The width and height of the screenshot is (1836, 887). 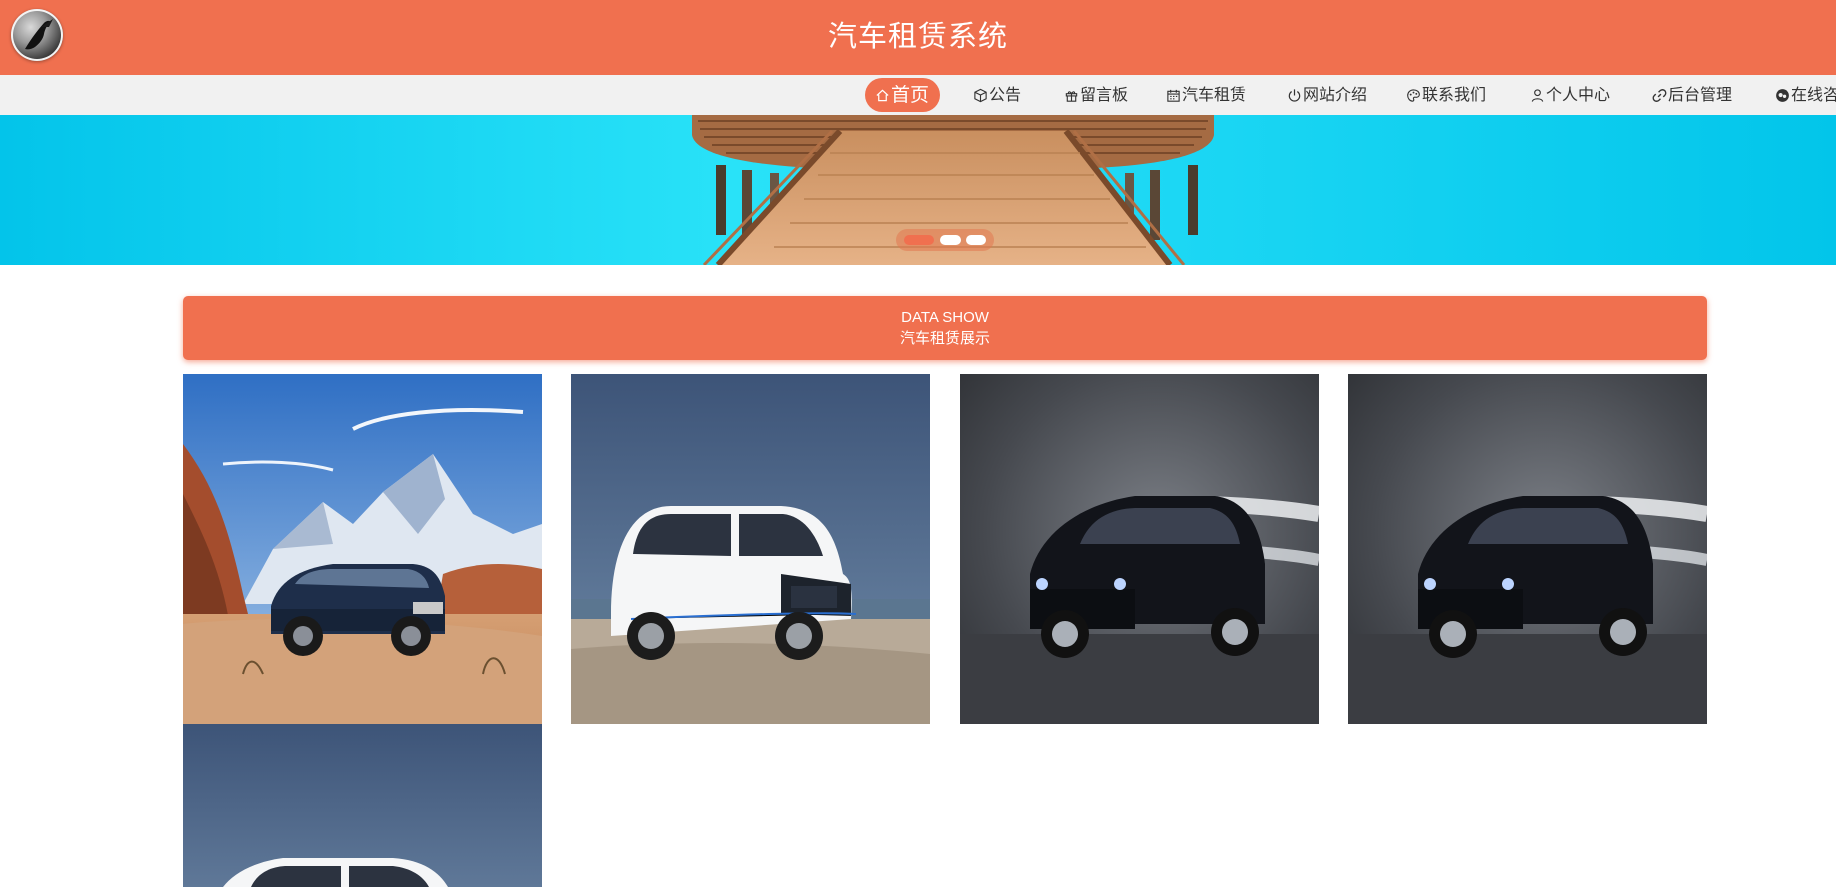 What do you see at coordinates (980, 95) in the screenshot?
I see `cube-icon` at bounding box center [980, 95].